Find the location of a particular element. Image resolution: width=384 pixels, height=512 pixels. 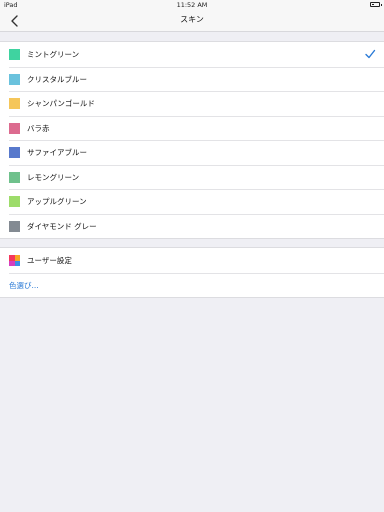

palette-icon is located at coordinates (14, 260).